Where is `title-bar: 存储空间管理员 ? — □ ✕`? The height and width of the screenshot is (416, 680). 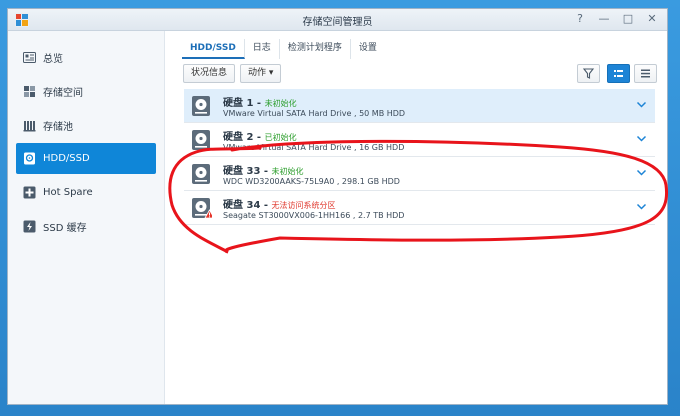
title-bar: 存储空间管理员 ? — □ ✕ is located at coordinates (337, 20).